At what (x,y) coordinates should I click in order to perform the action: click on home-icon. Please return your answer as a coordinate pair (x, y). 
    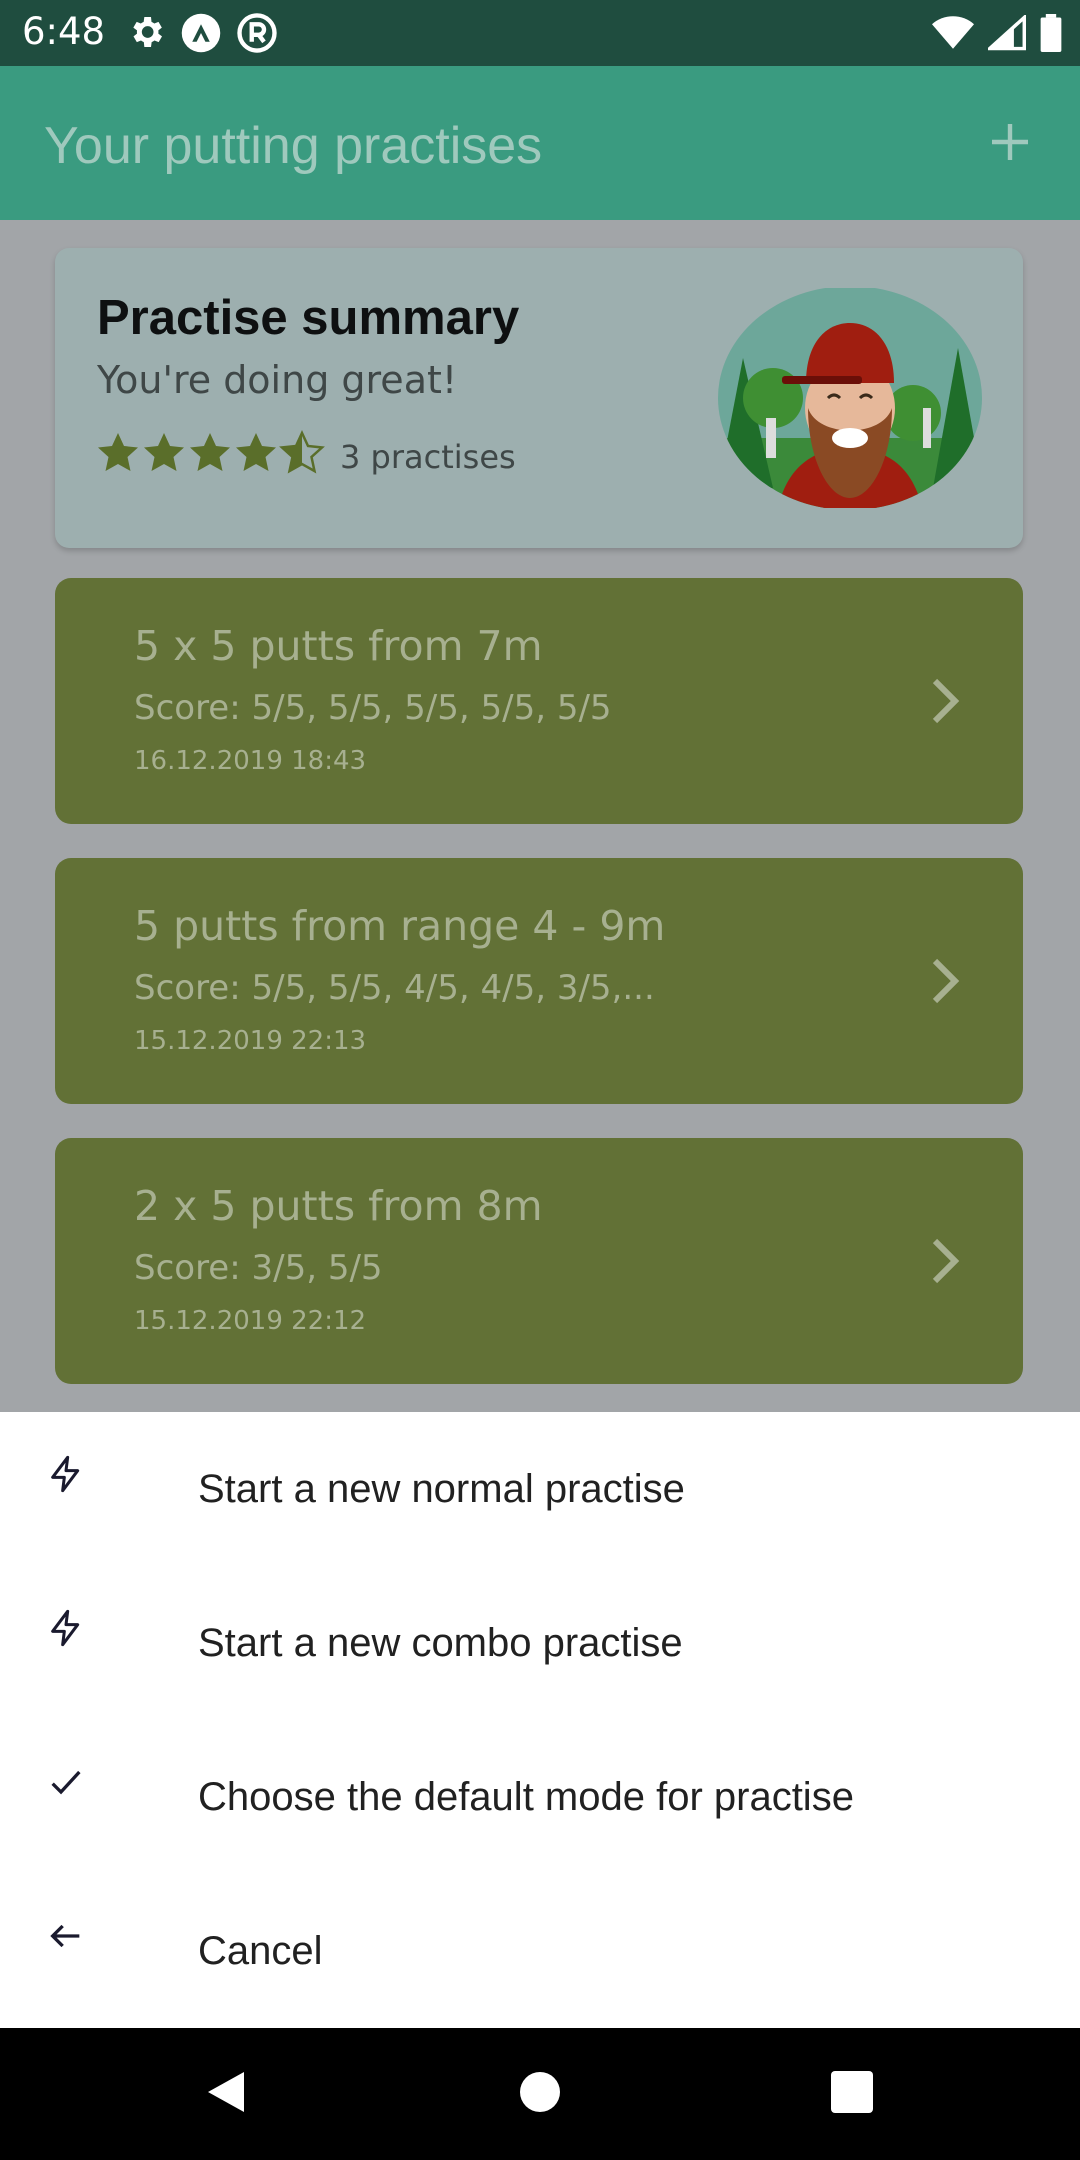
    Looking at the image, I should click on (540, 2094).